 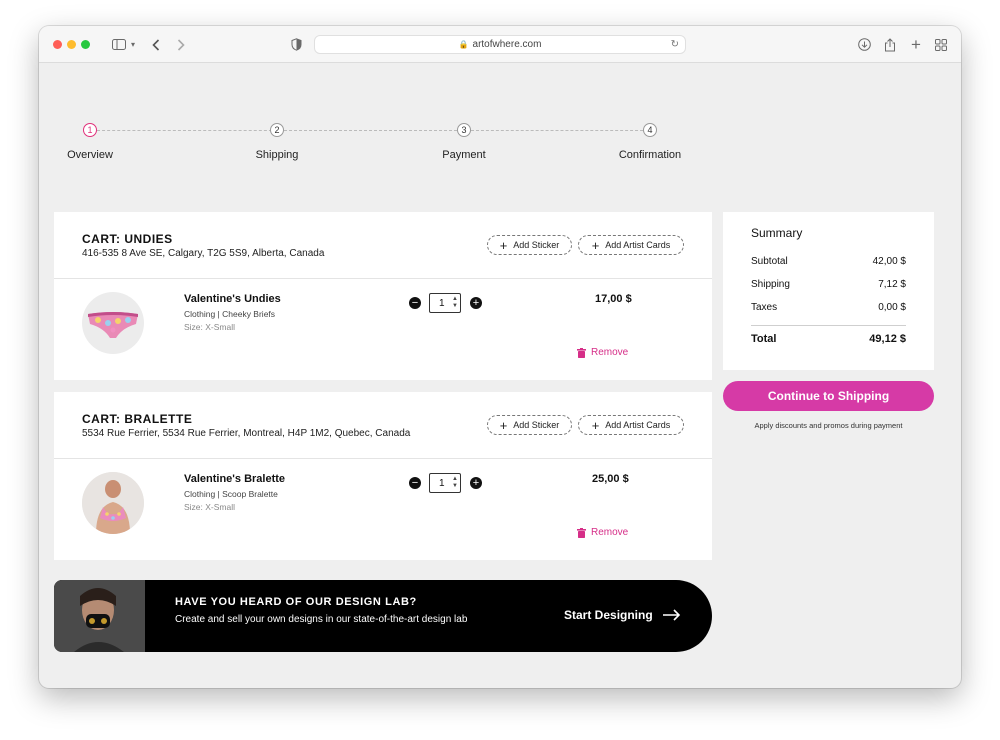 What do you see at coordinates (608, 615) in the screenshot?
I see `start-designing-label: Start Designing` at bounding box center [608, 615].